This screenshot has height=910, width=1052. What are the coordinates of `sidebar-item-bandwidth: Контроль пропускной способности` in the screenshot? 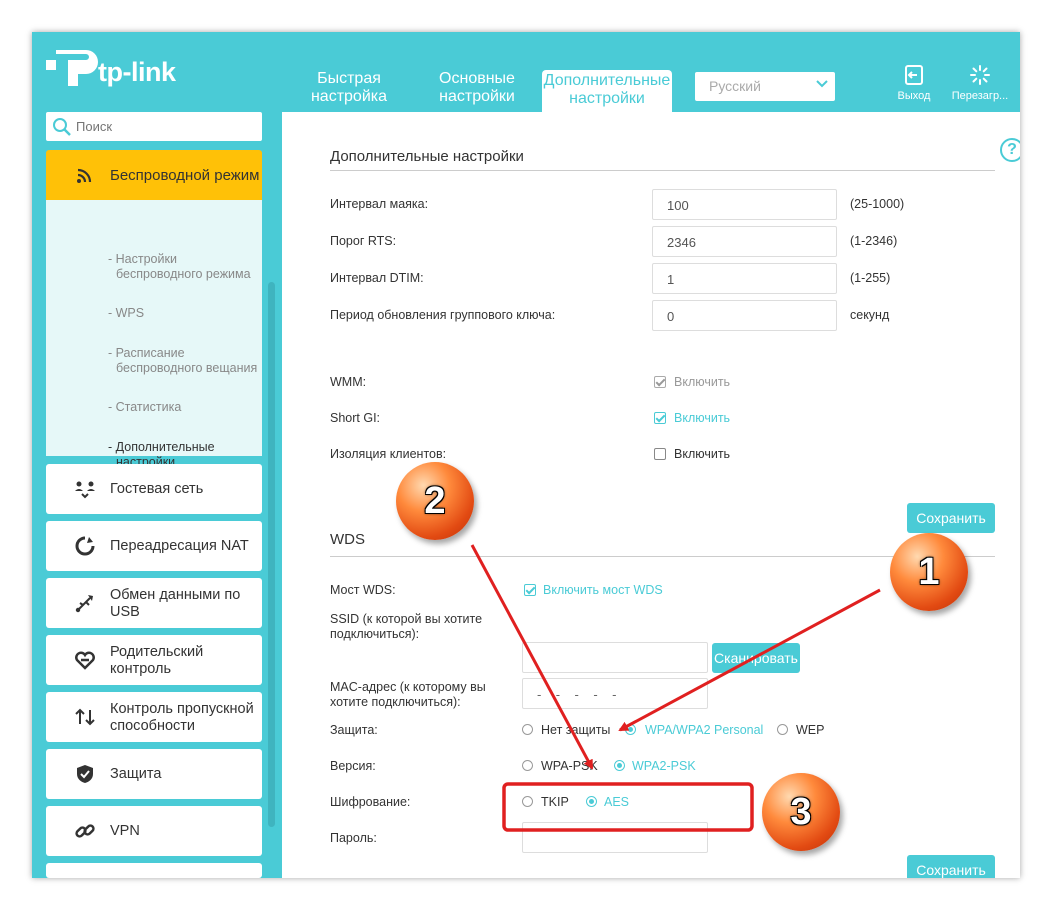 It's located at (154, 717).